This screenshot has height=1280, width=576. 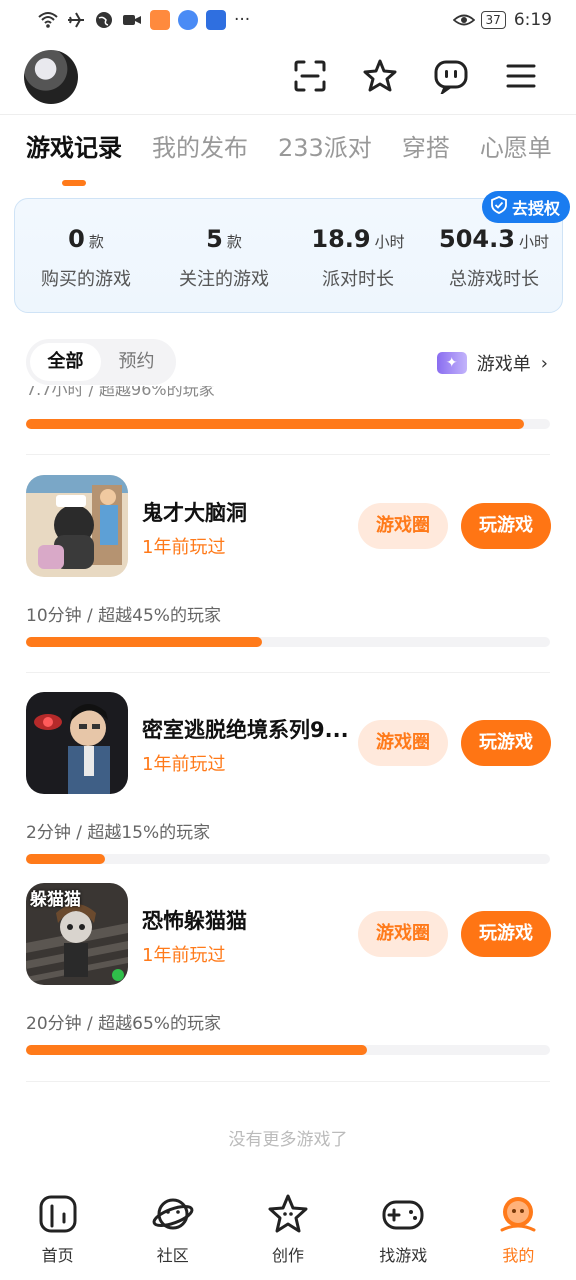 What do you see at coordinates (463, 20) in the screenshot?
I see `eye-icon` at bounding box center [463, 20].